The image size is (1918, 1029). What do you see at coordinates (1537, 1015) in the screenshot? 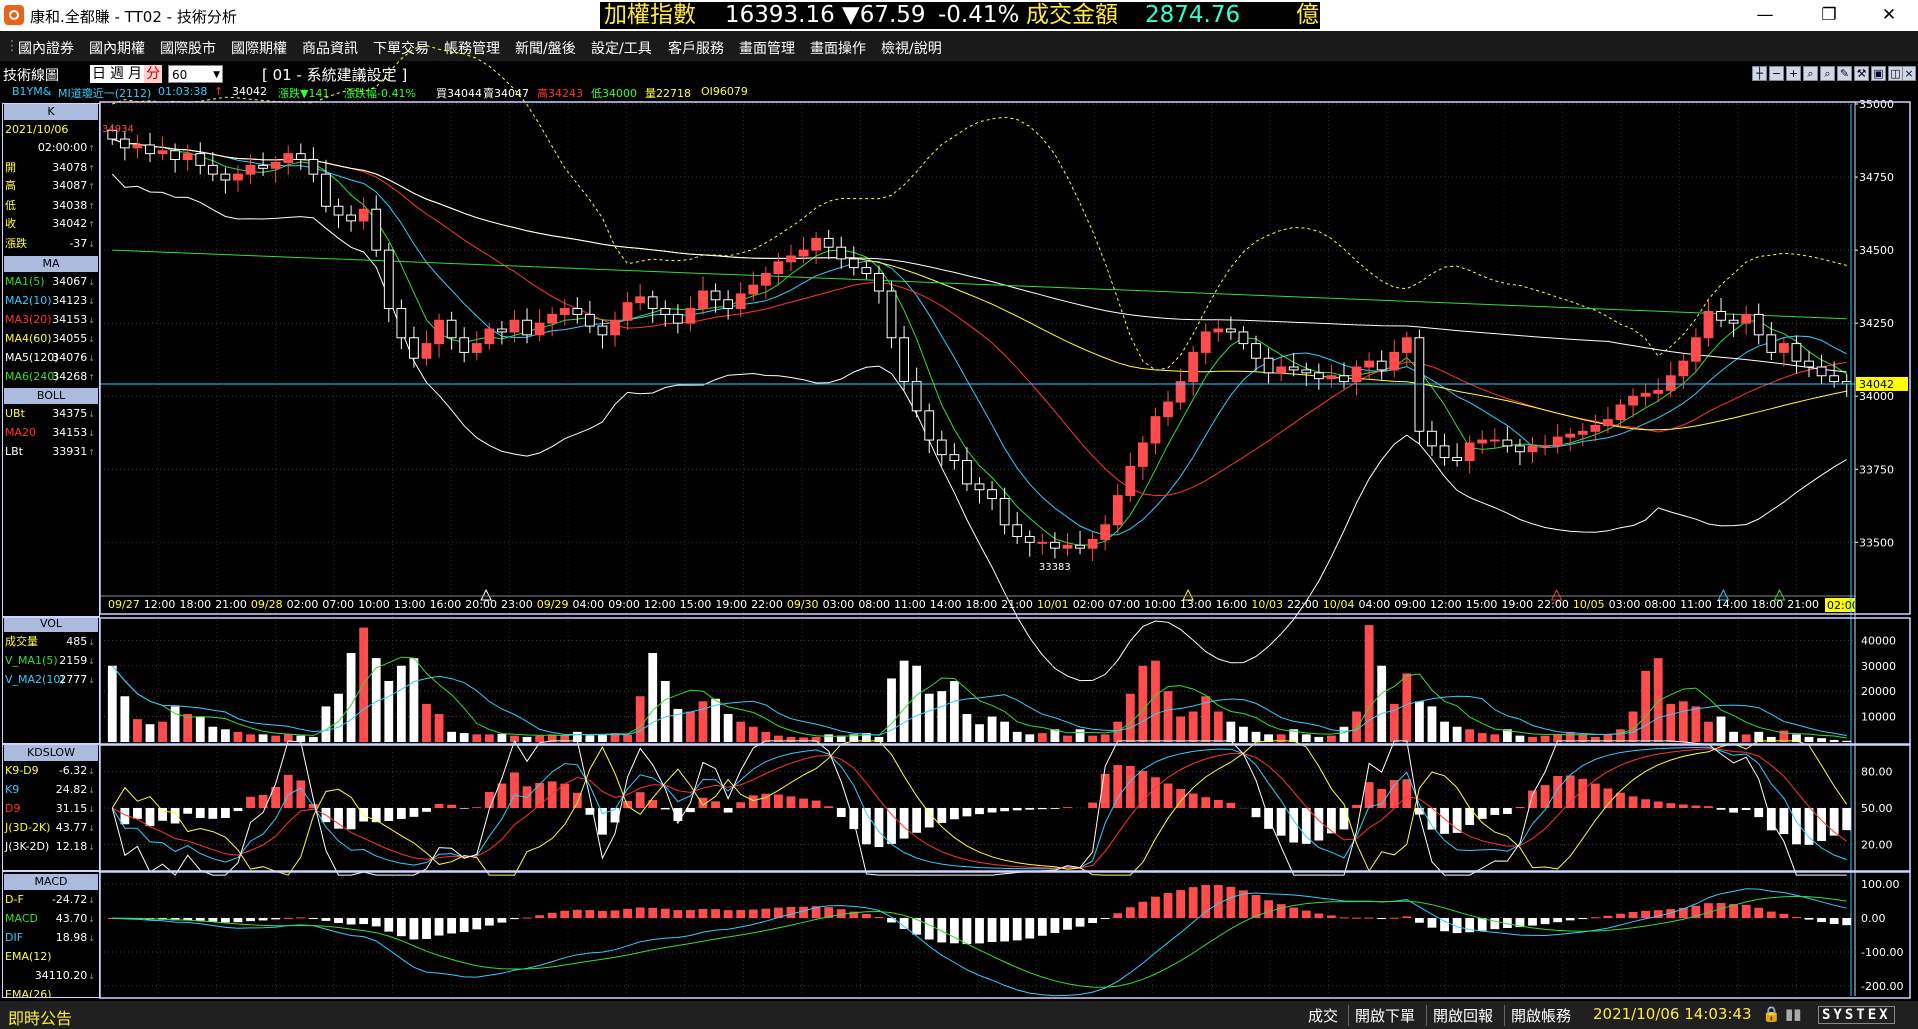
I see `open-account-button: 開啟帳務` at bounding box center [1537, 1015].